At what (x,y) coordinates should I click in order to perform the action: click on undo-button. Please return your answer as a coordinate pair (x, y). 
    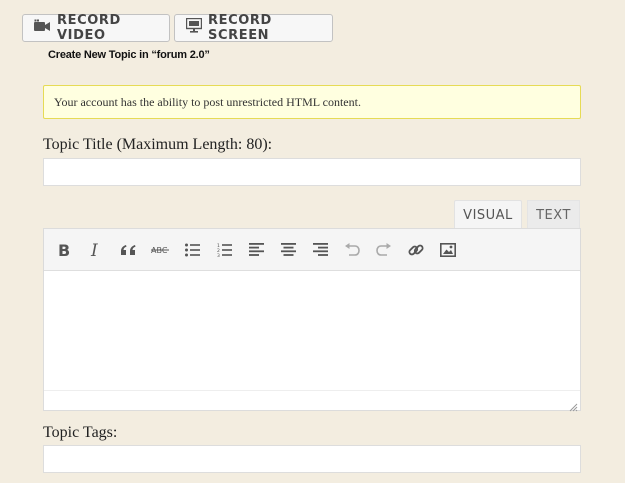
    Looking at the image, I should click on (352, 250).